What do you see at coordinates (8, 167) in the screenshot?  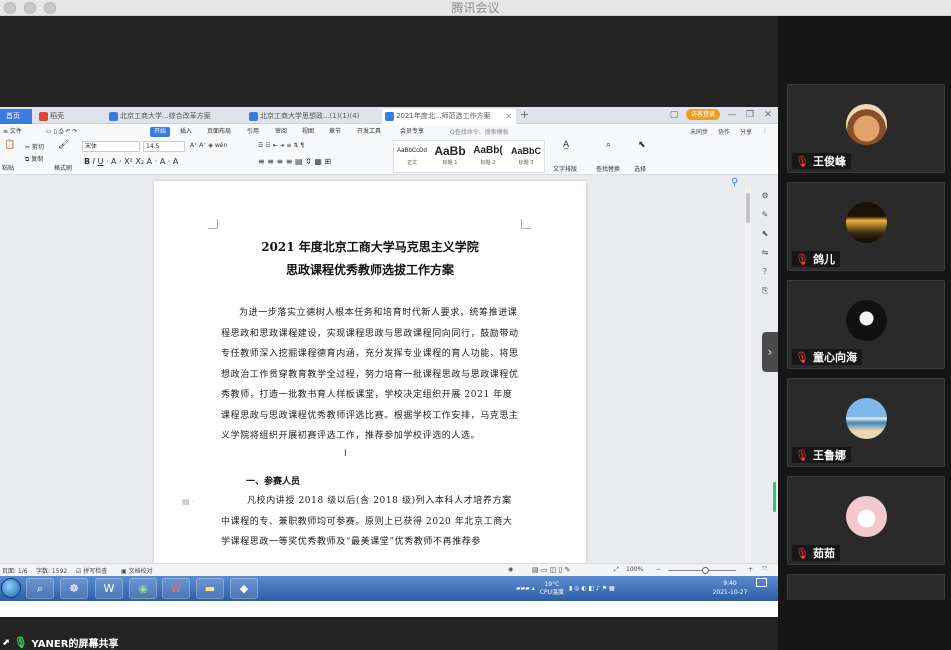 I see `paste-button: 粘贴` at bounding box center [8, 167].